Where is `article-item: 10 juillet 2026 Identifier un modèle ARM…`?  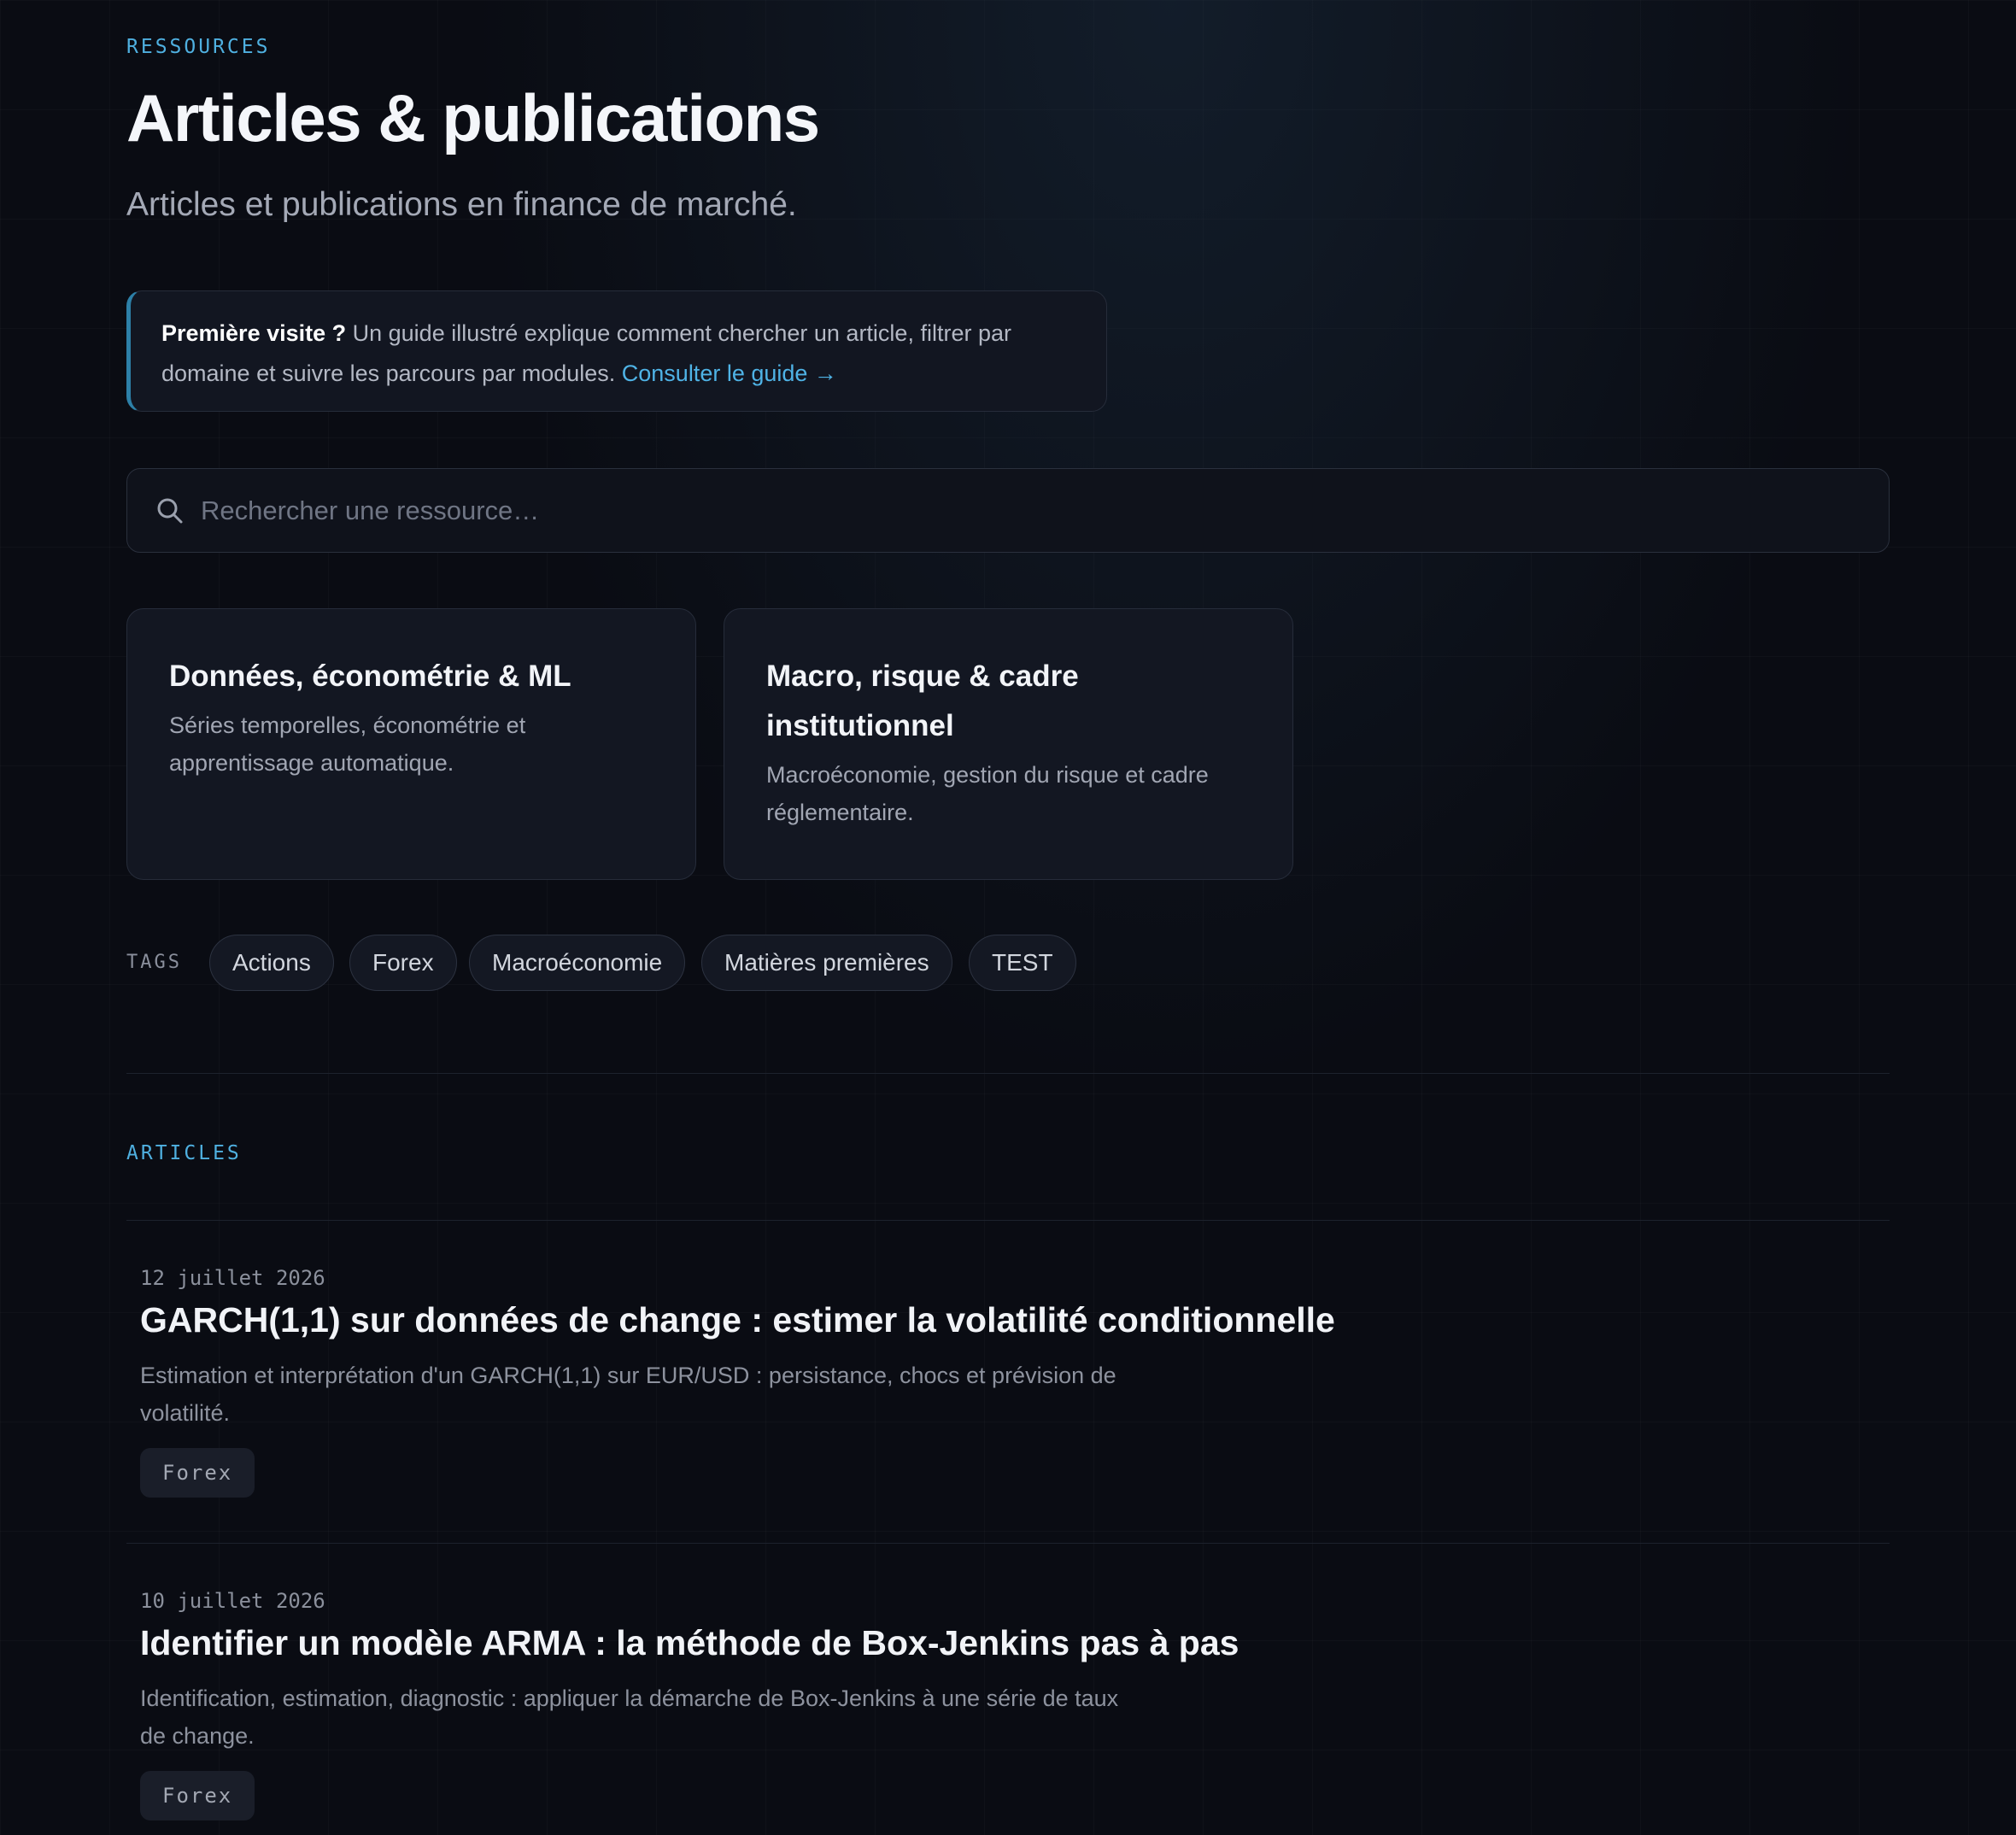
article-item: 10 juillet 2026 Identifier un modèle ARM… is located at coordinates (1011, 1708).